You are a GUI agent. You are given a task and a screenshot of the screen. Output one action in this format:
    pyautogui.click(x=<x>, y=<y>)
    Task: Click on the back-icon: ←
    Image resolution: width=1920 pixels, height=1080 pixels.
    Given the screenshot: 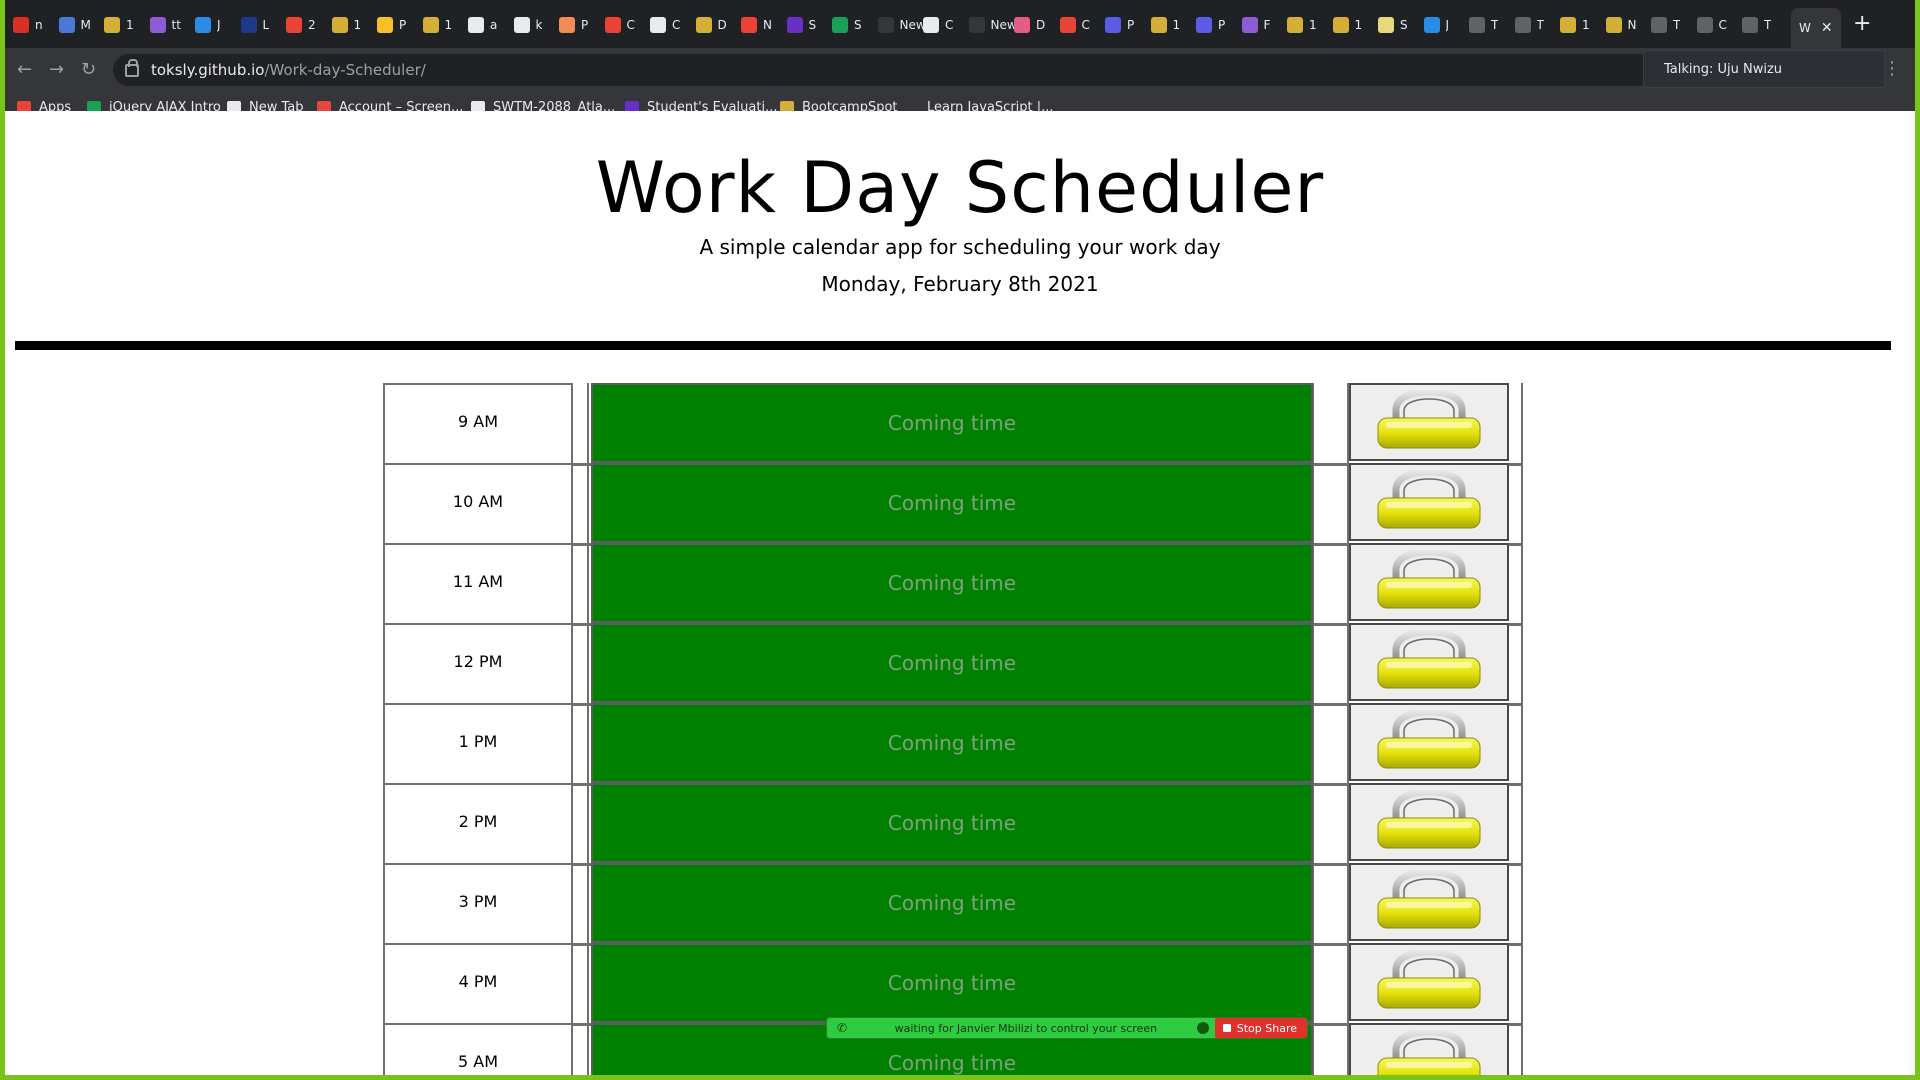 What is the action you would take?
    pyautogui.click(x=24, y=70)
    